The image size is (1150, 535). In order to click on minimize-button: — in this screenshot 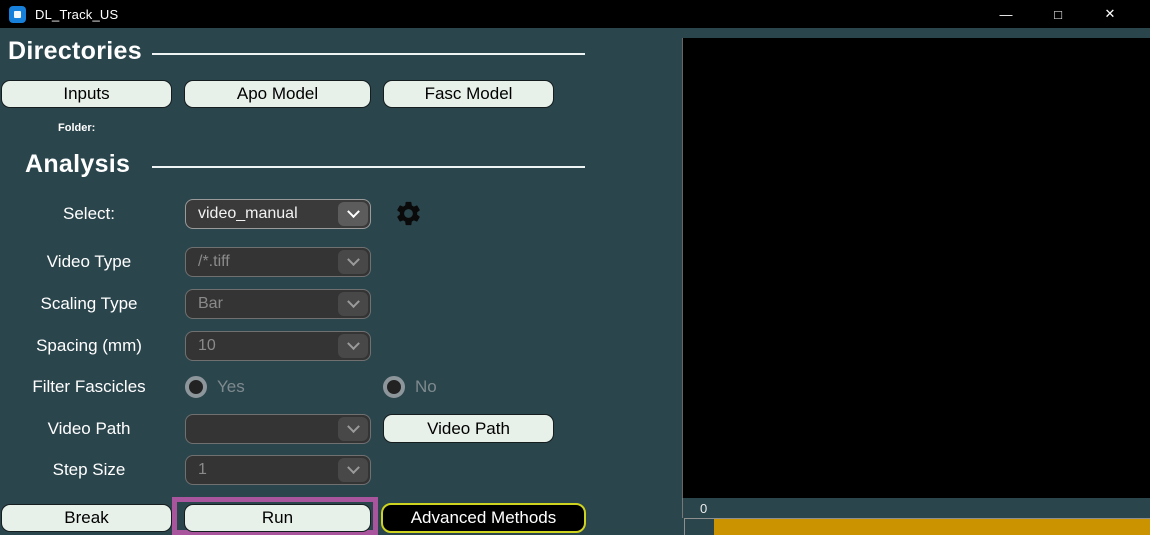, I will do `click(1006, 14)`.